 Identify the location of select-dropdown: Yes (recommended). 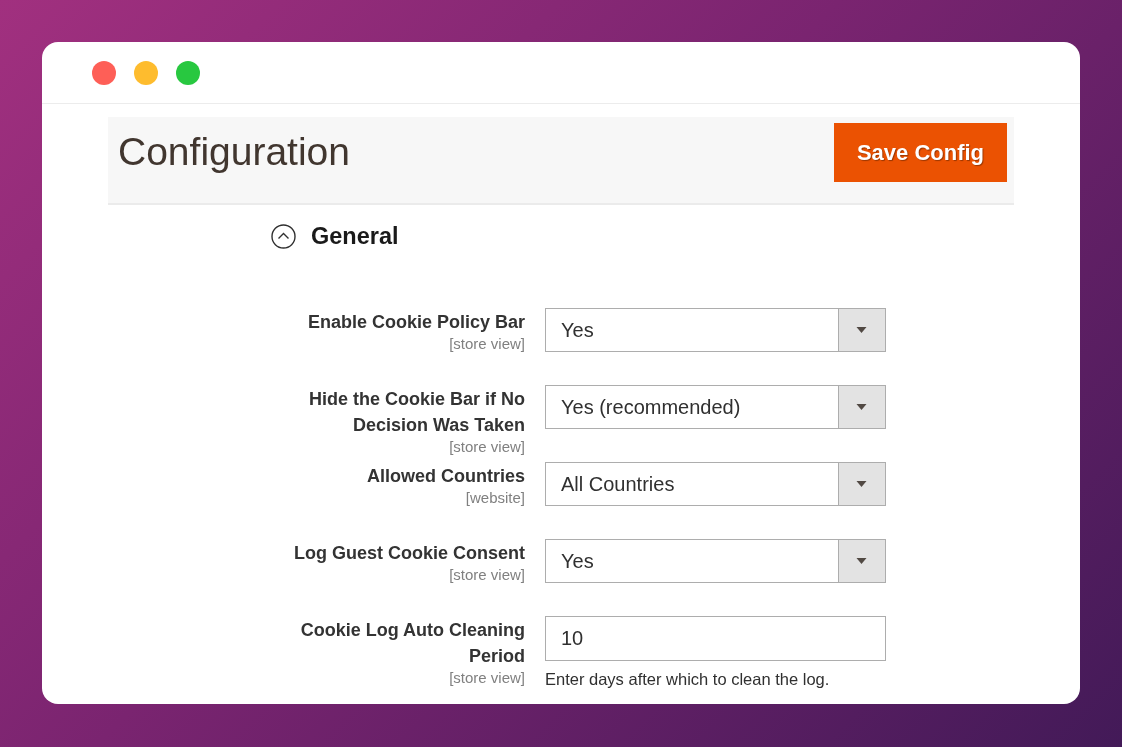
(715, 407).